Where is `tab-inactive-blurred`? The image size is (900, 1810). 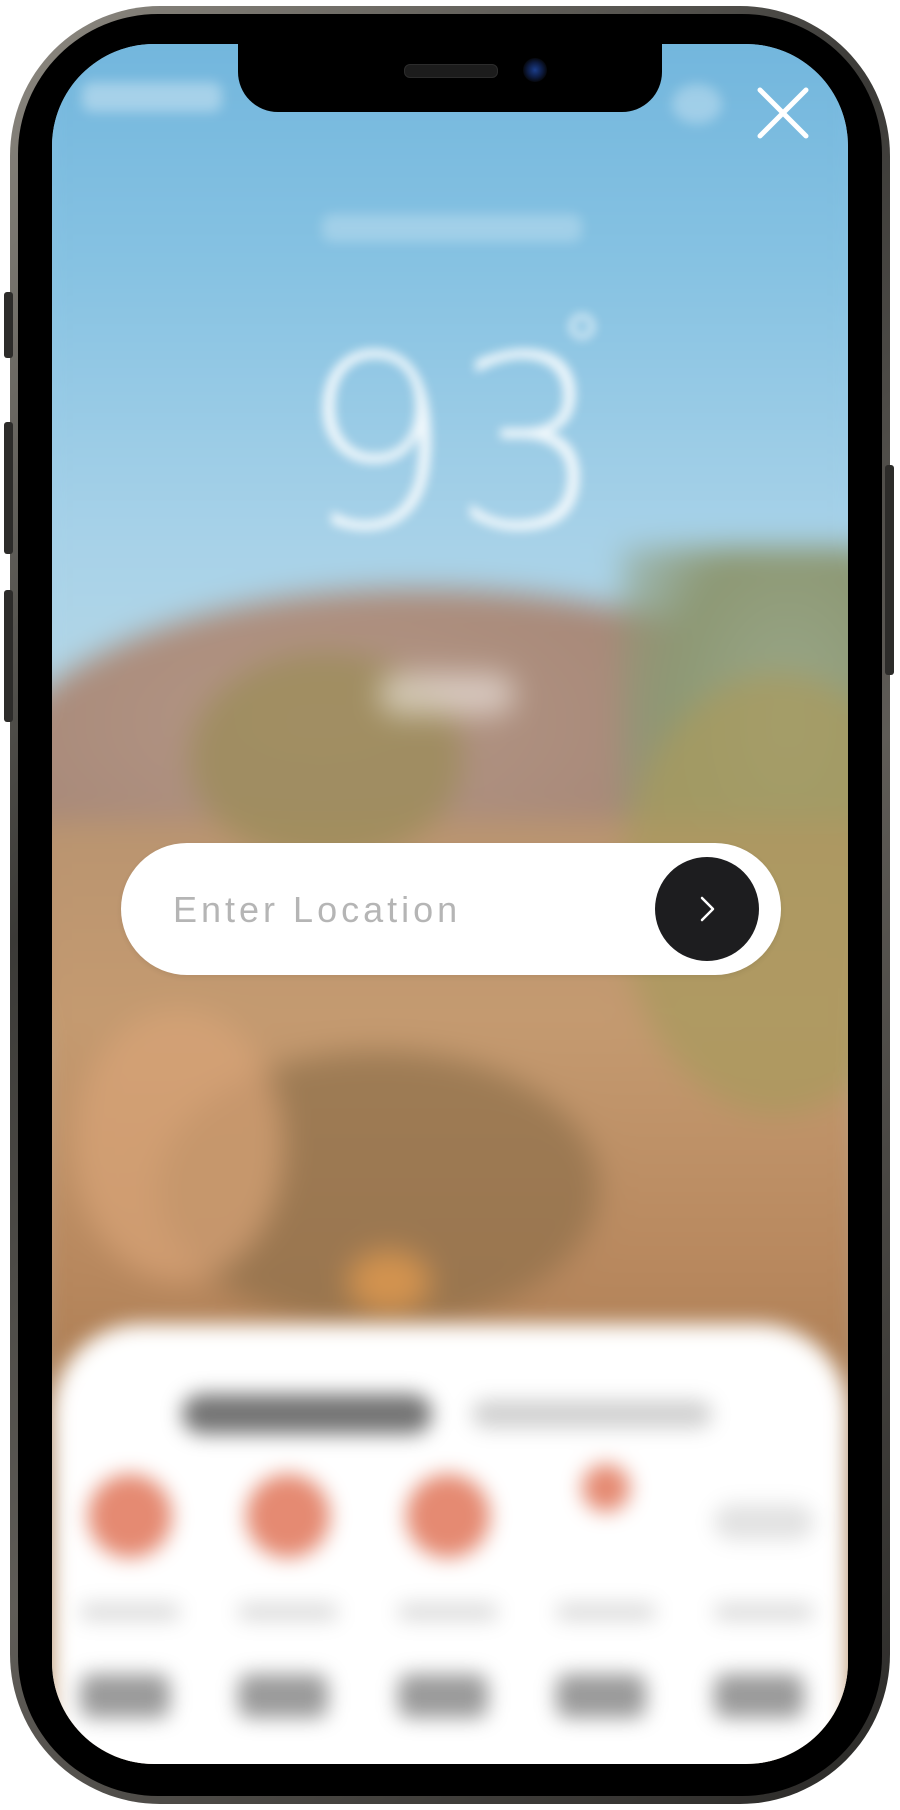
tab-inactive-blurred is located at coordinates (592, 1414).